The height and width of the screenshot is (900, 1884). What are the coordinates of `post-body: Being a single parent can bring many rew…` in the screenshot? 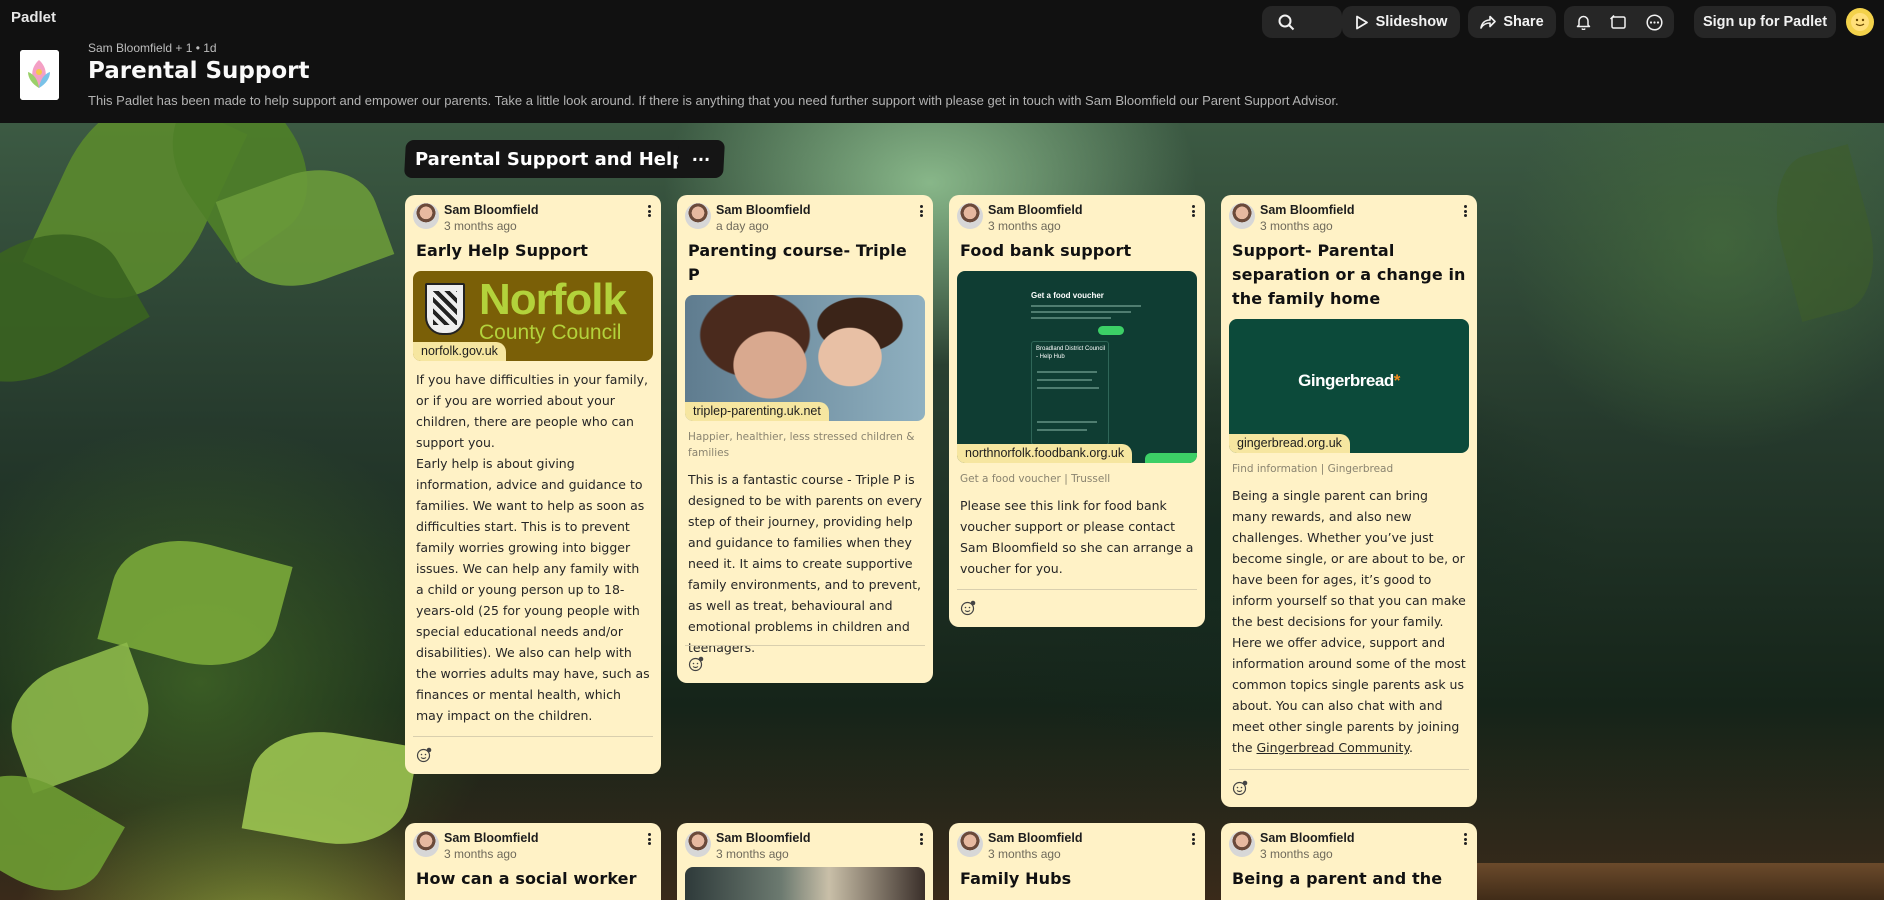 It's located at (1349, 617).